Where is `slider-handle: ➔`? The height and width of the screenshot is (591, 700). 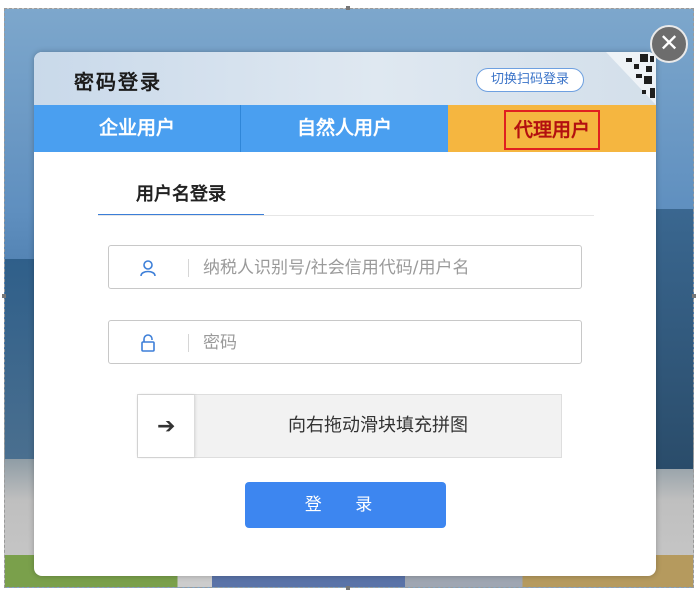 slider-handle: ➔ is located at coordinates (166, 426).